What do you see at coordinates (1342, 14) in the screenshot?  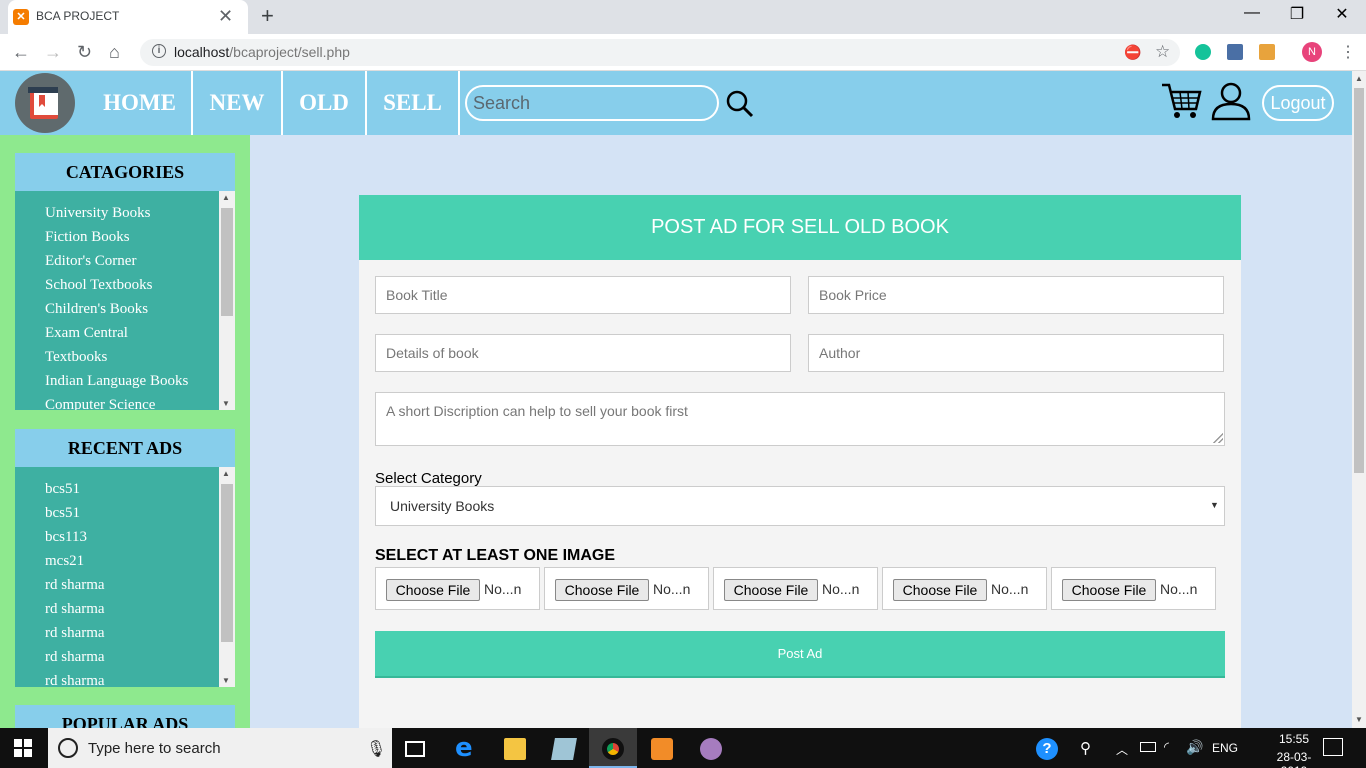 I see `window-close-icon: ✕` at bounding box center [1342, 14].